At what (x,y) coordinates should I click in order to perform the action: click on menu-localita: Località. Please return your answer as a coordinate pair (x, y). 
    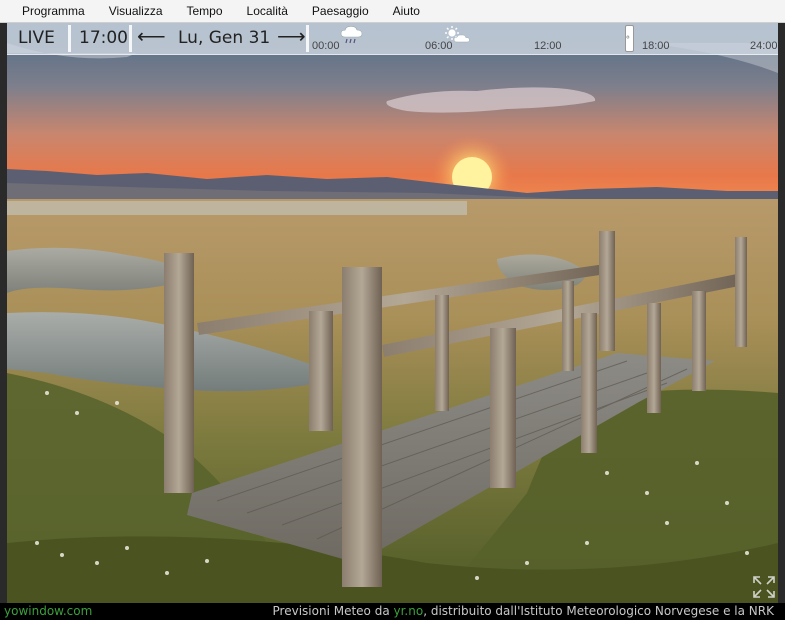
    Looking at the image, I should click on (267, 11).